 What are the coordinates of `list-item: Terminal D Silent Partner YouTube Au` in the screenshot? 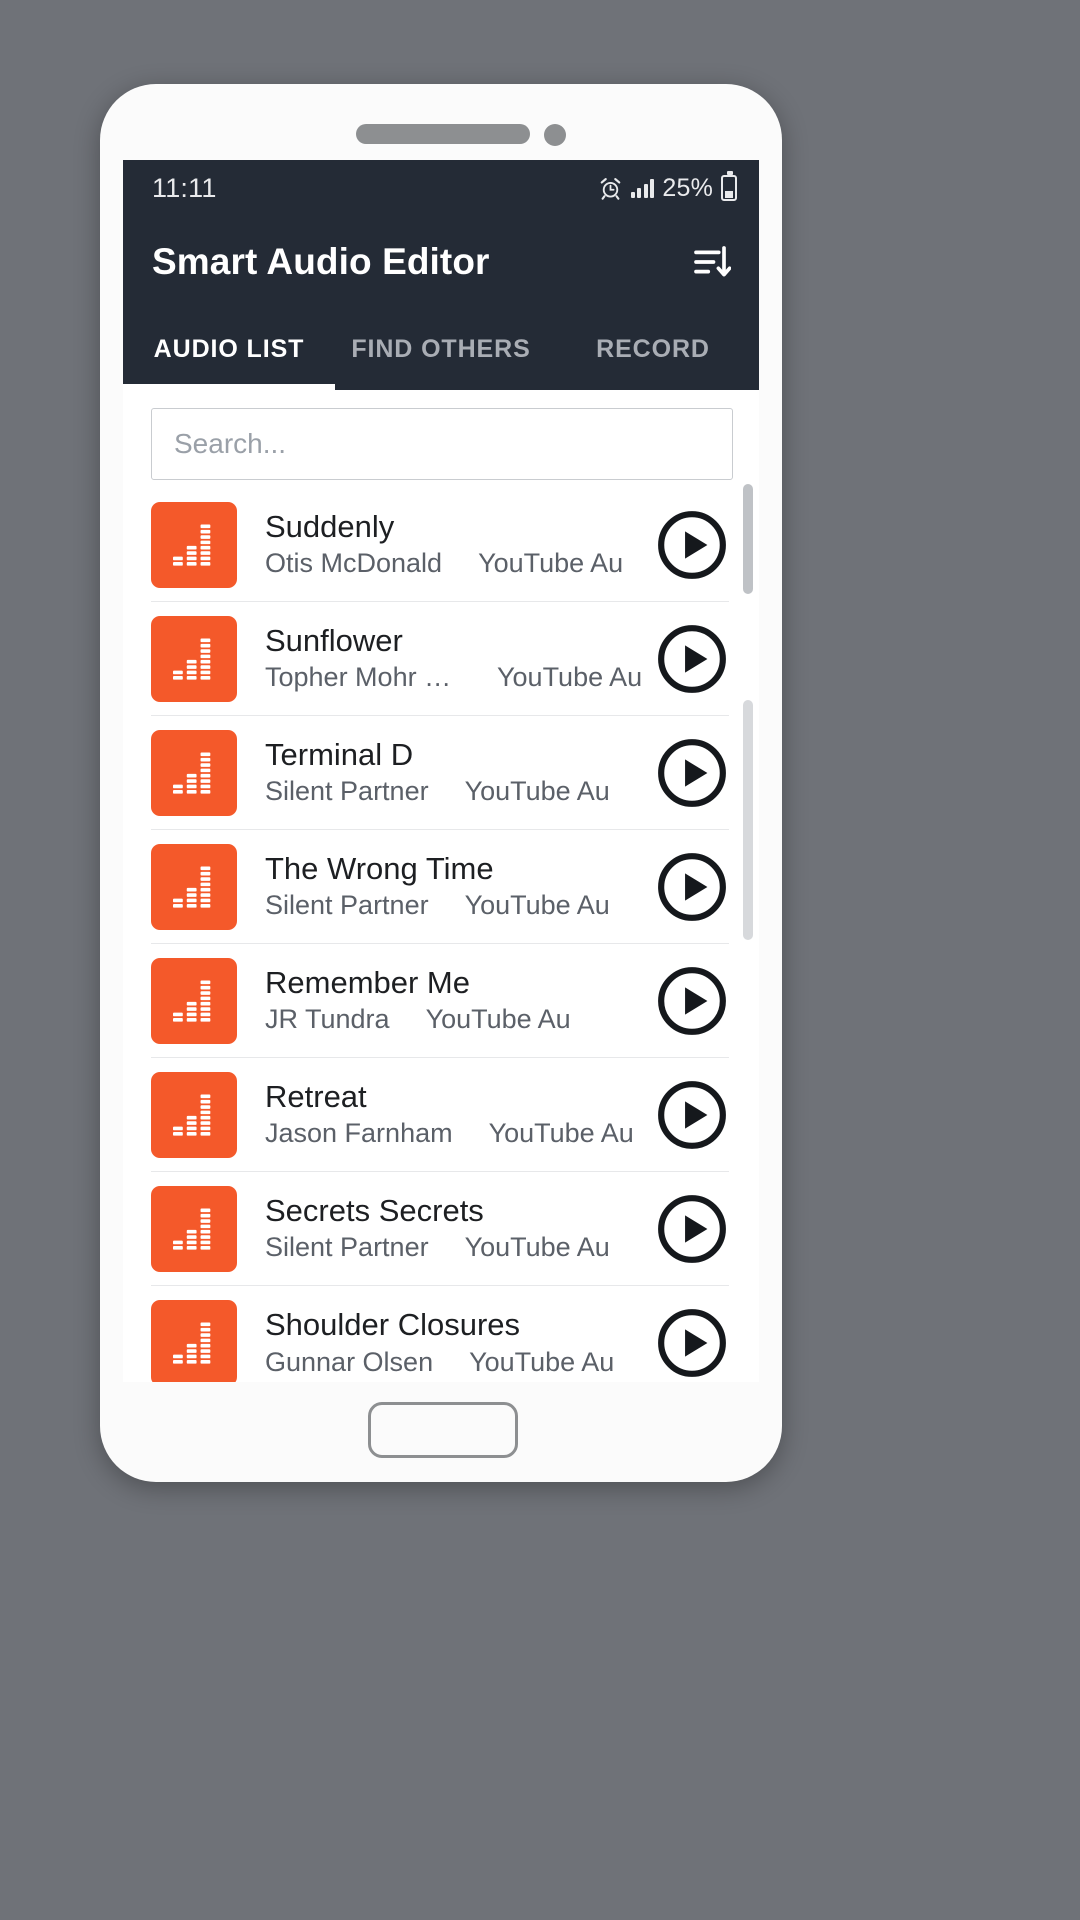 It's located at (440, 773).